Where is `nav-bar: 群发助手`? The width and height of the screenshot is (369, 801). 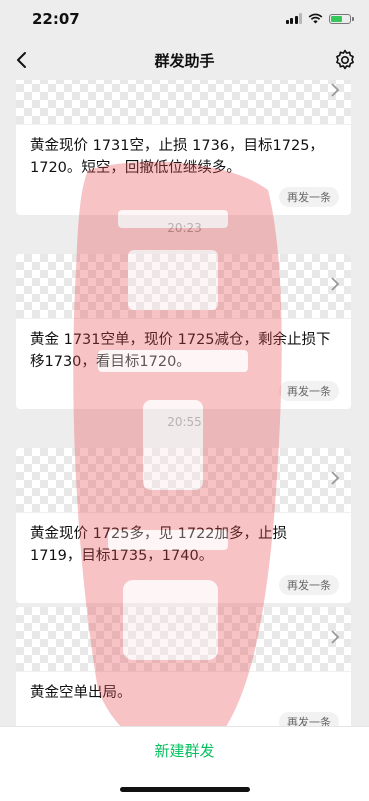
nav-bar: 群发助手 is located at coordinates (184, 60).